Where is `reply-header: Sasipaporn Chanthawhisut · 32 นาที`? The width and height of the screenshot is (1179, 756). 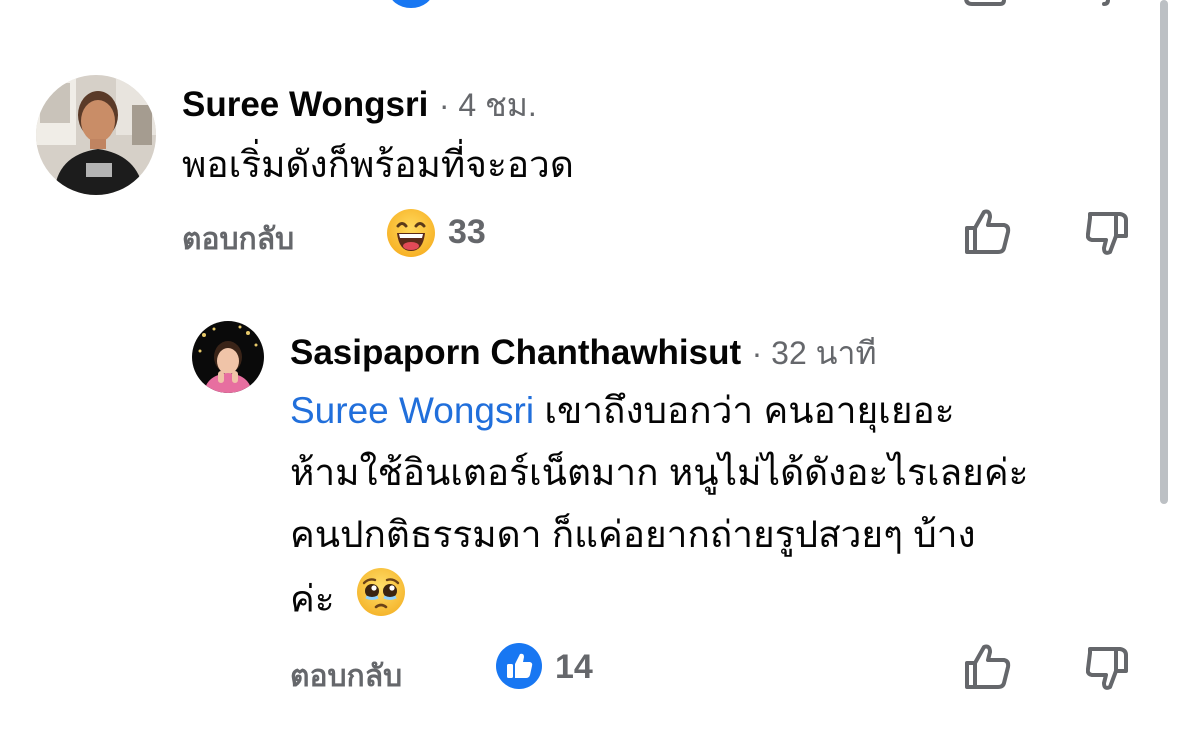 reply-header: Sasipaporn Chanthawhisut · 32 นาที is located at coordinates (583, 353).